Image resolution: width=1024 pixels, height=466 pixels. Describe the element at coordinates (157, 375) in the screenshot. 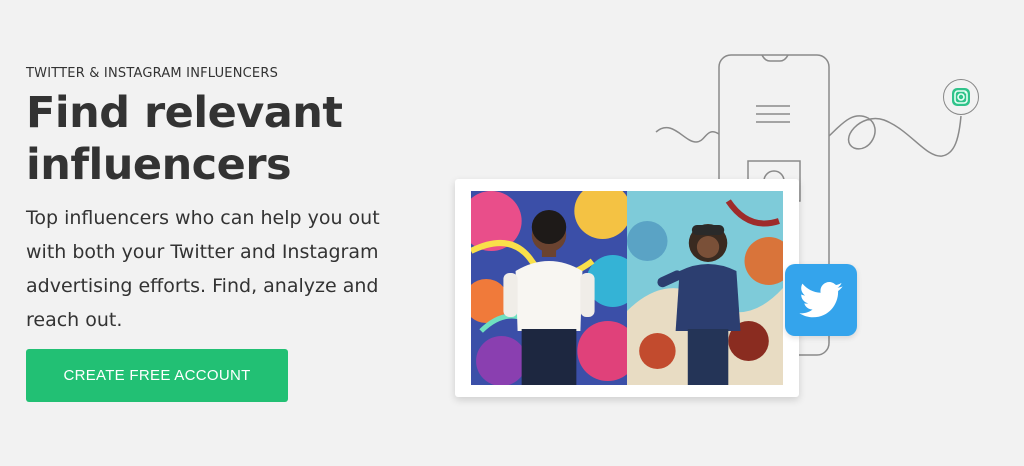

I see `create-free-account-button: CREATE FREE ACCOUNT` at that location.